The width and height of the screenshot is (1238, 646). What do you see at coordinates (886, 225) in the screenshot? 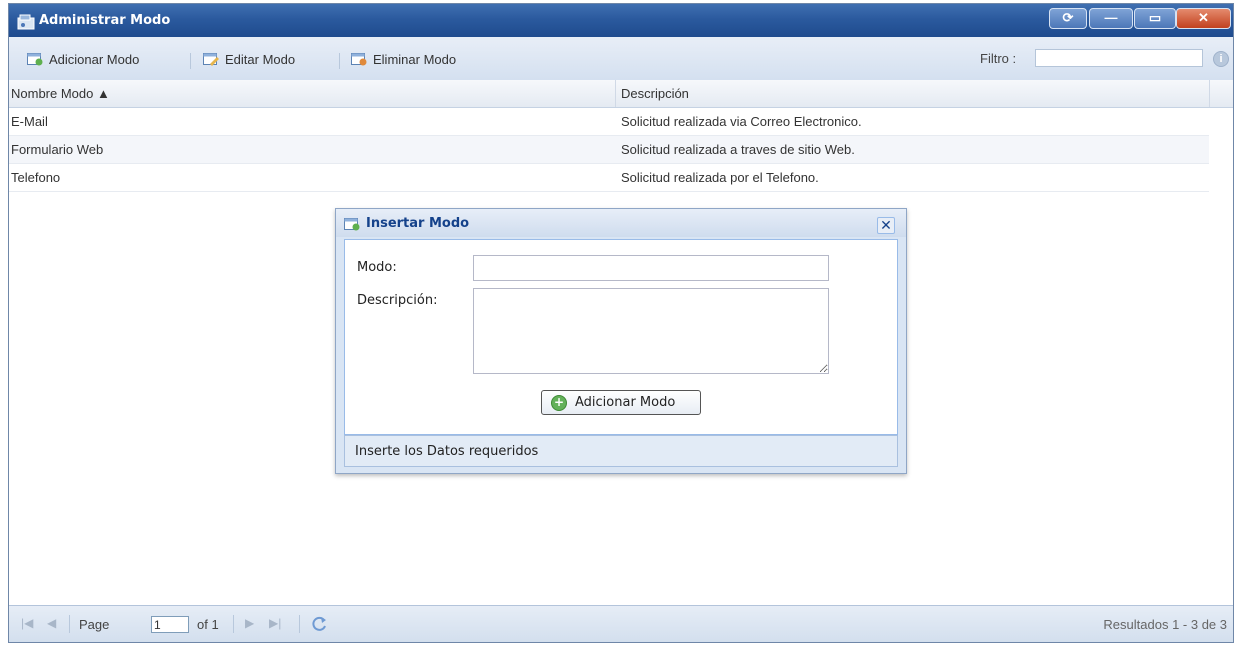
I see `dialog-close-button: ✕` at bounding box center [886, 225].